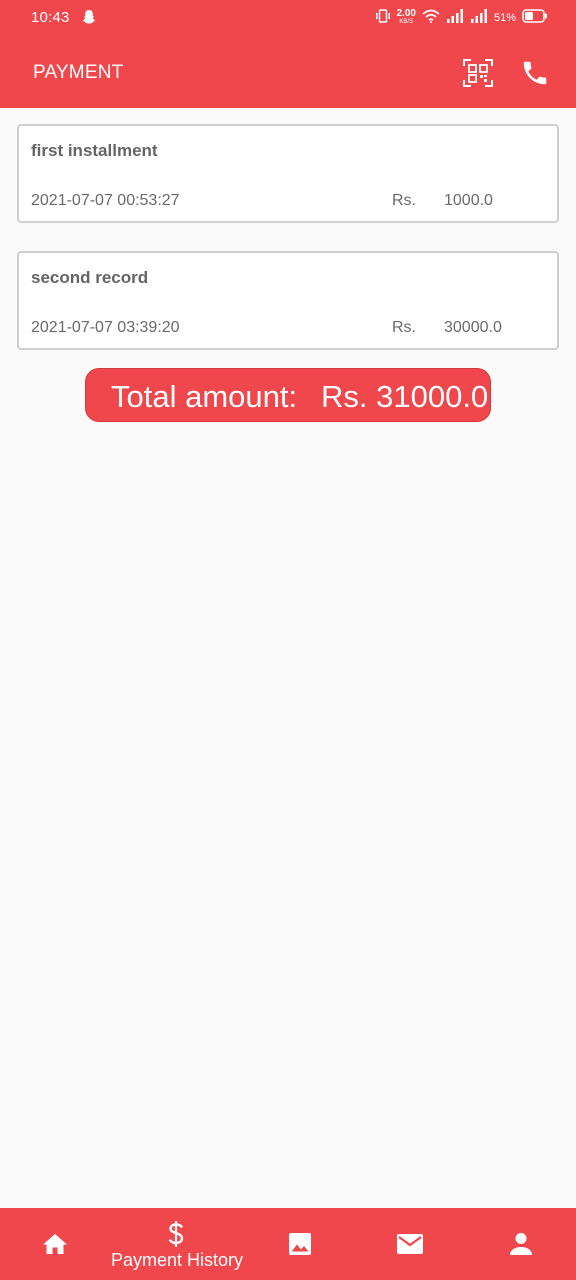  I want to click on total-amount-value: Rs. 31000.0, so click(405, 396).